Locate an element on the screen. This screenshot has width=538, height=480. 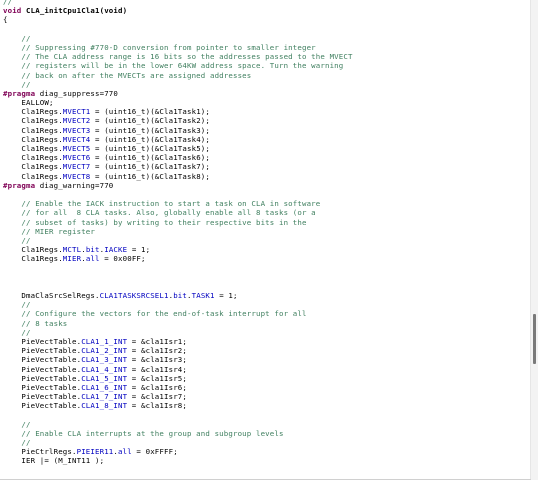
code-token: (void) is located at coordinates (113, 11).